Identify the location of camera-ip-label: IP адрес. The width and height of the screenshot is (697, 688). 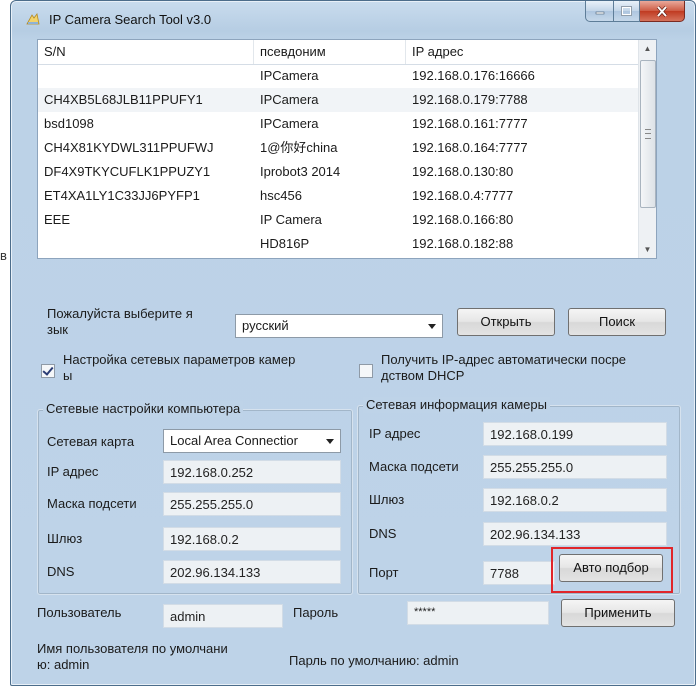
(395, 433).